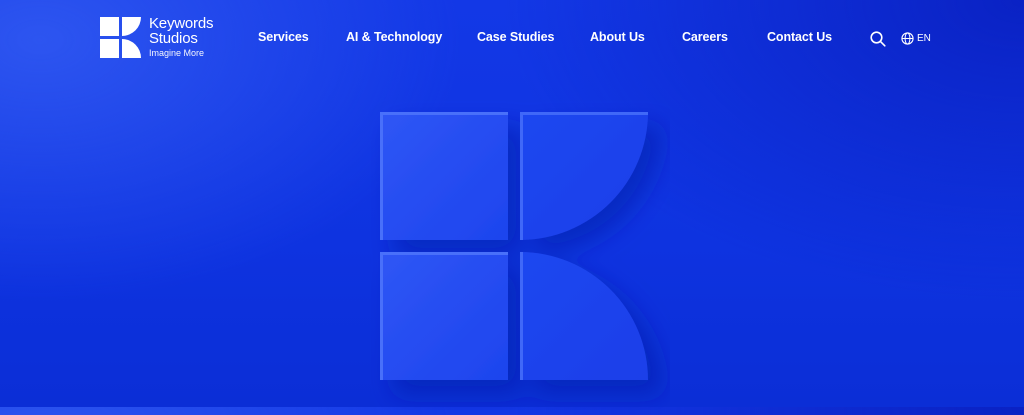  What do you see at coordinates (924, 38) in the screenshot?
I see `language-label: EN` at bounding box center [924, 38].